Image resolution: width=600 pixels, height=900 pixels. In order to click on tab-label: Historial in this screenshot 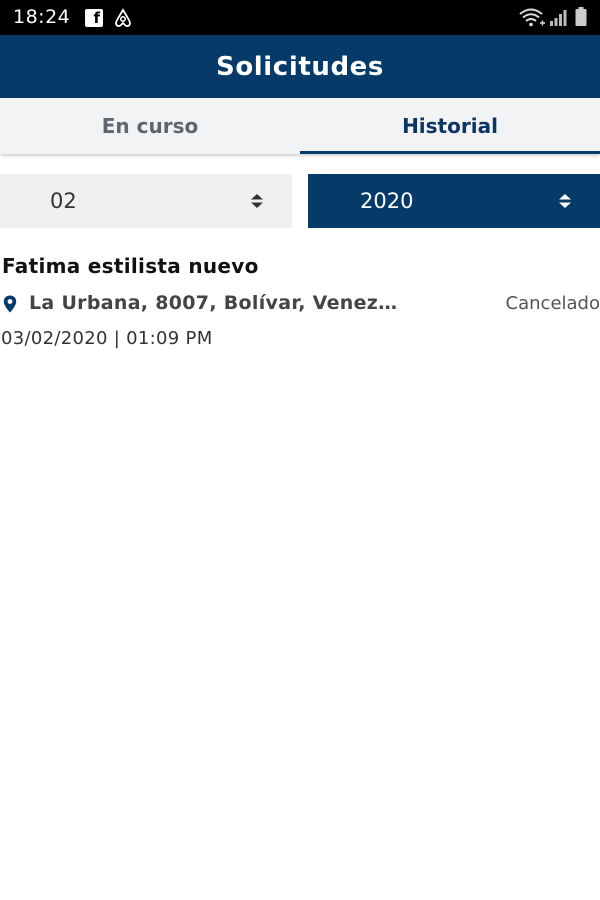, I will do `click(450, 126)`.